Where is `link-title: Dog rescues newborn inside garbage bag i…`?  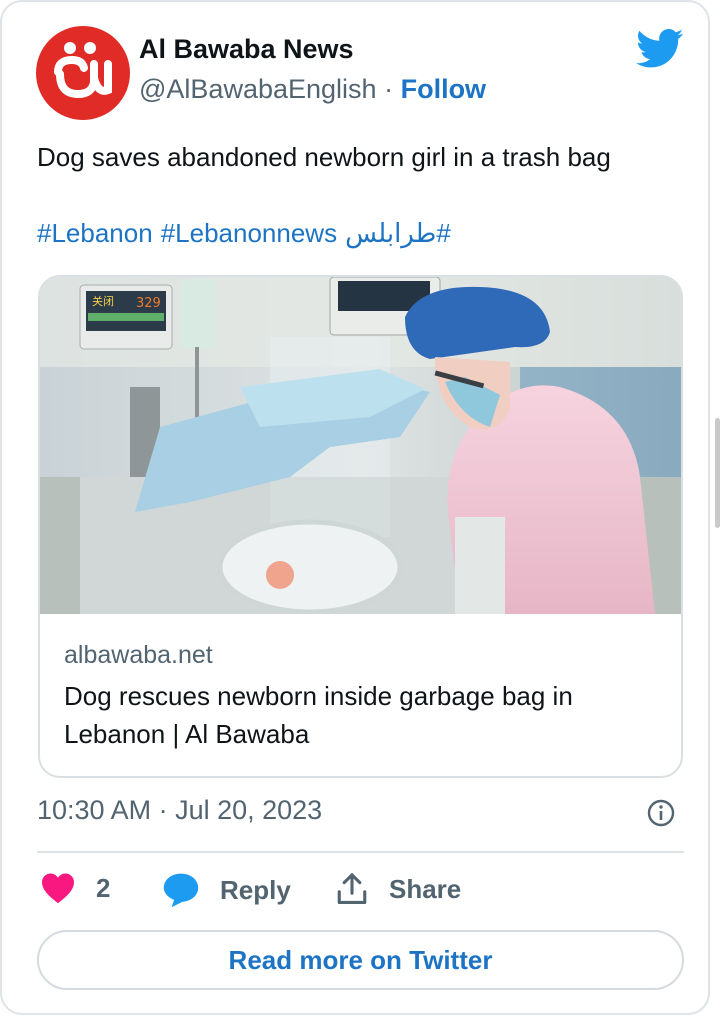 link-title: Dog rescues newborn inside garbage bag i… is located at coordinates (364, 715).